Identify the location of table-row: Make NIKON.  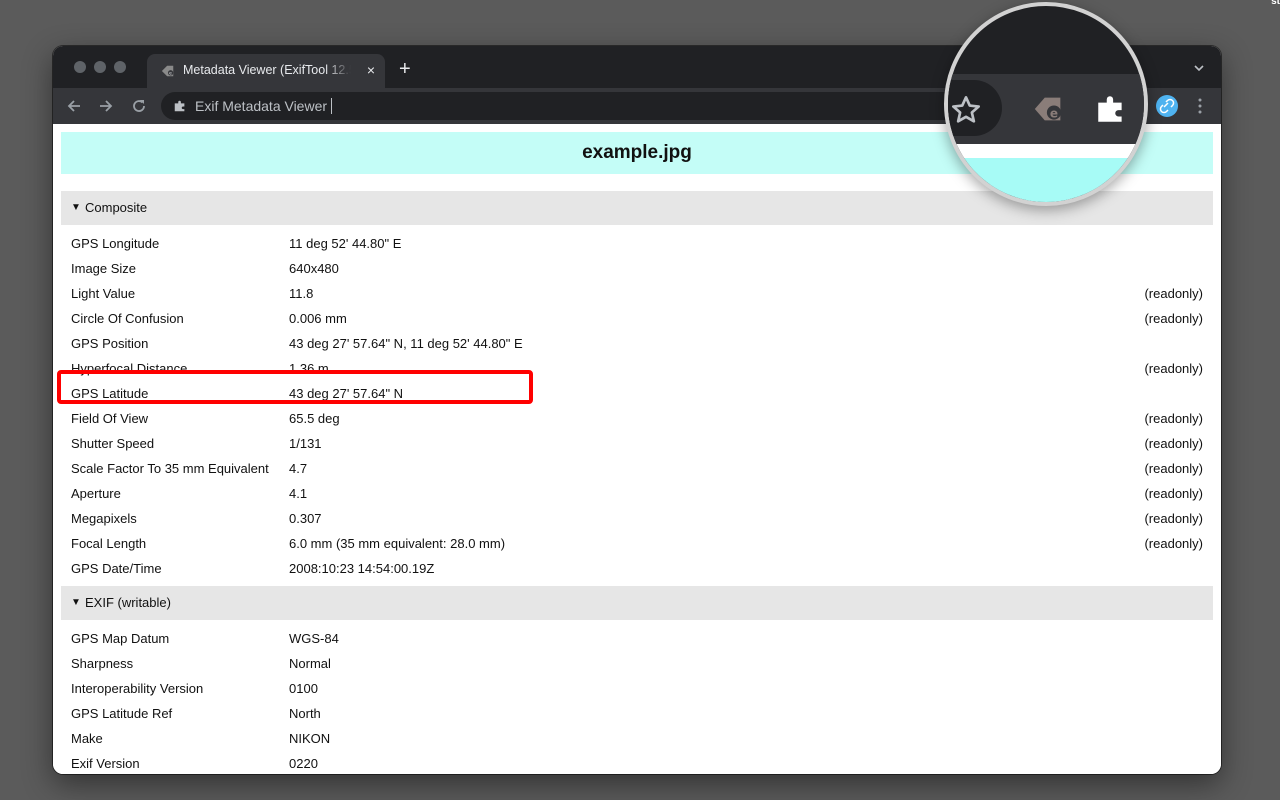
(637, 738).